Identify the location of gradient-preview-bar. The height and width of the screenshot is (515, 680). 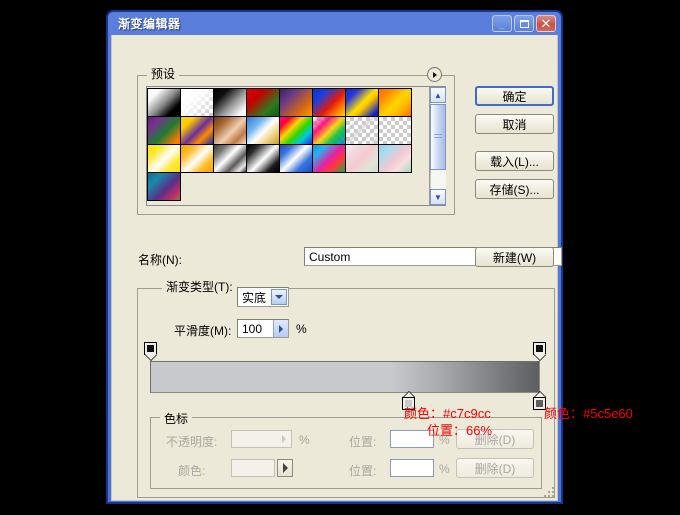
(345, 377).